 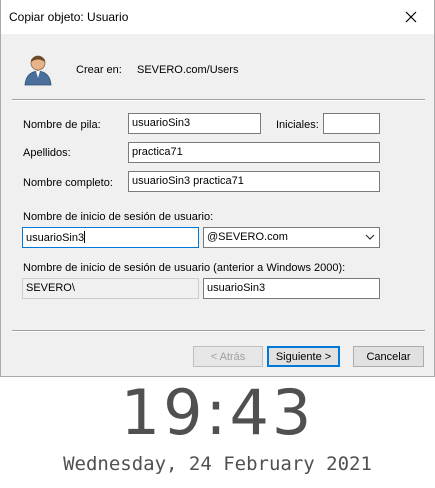 I want to click on logon-name-value: usuarioSin3, so click(x=55, y=238).